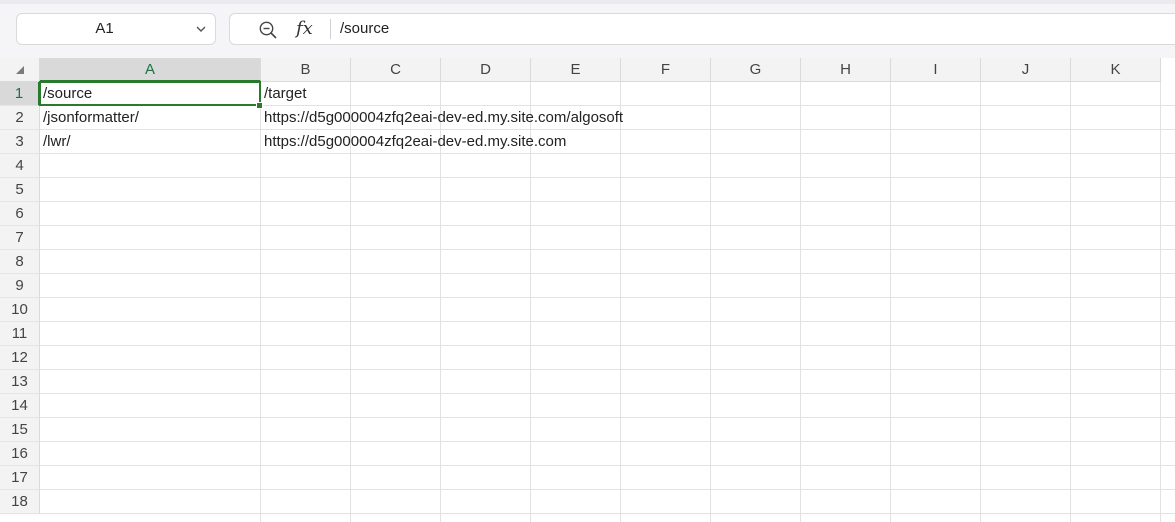 The width and height of the screenshot is (1175, 522). I want to click on cell-b1: /target, so click(284, 94).